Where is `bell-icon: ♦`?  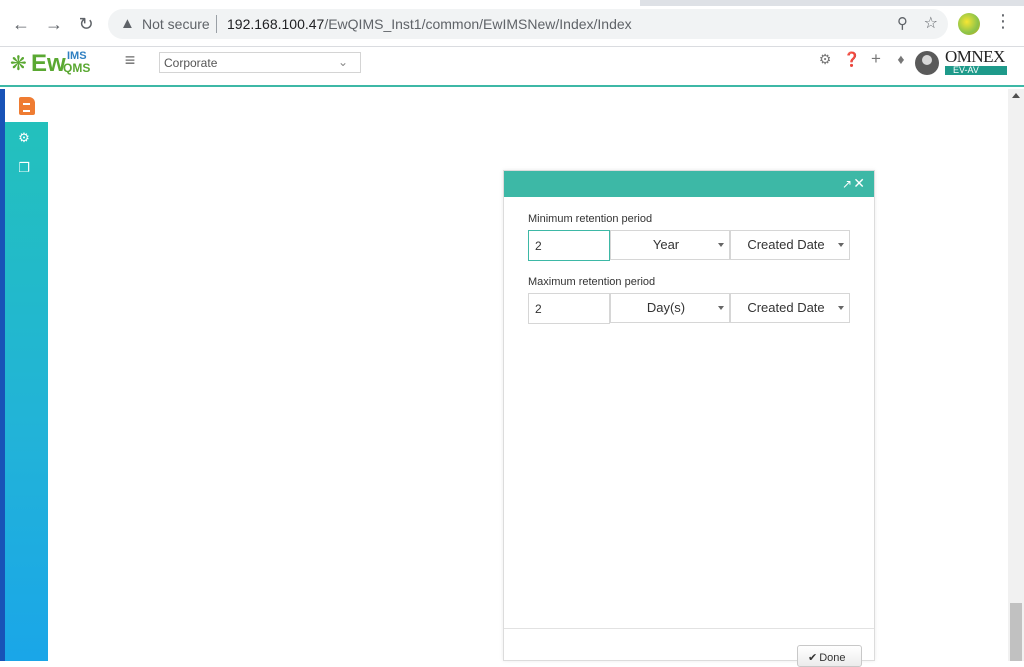
bell-icon: ♦ is located at coordinates (901, 59).